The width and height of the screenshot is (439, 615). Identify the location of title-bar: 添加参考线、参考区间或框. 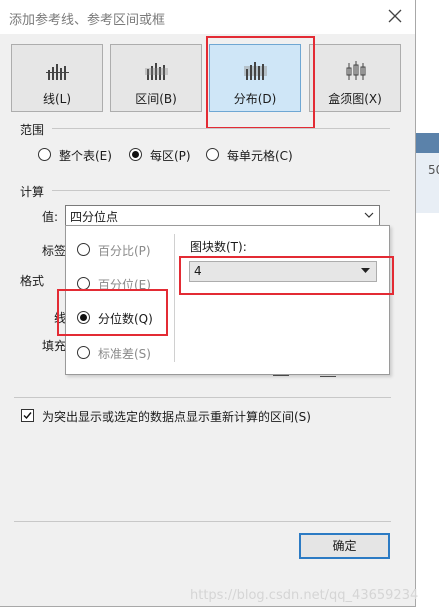
(207, 17).